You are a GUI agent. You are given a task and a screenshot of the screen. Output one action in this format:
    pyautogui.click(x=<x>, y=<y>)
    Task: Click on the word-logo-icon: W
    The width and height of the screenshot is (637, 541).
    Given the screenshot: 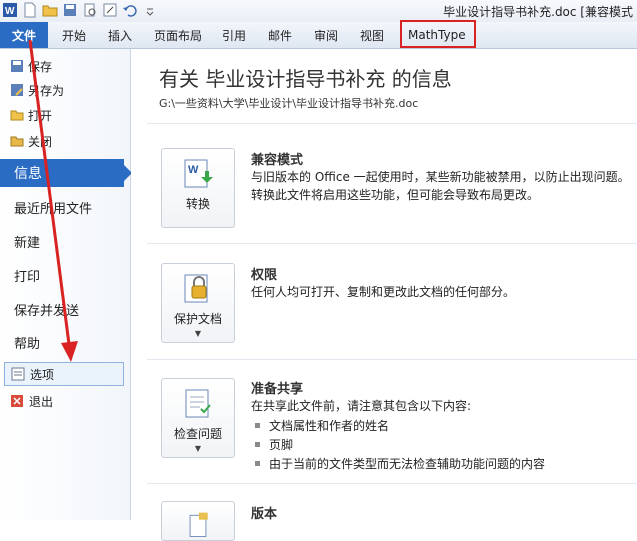 What is the action you would take?
    pyautogui.click(x=10, y=10)
    